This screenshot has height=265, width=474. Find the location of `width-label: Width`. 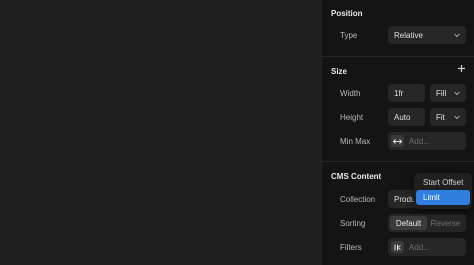

width-label: Width is located at coordinates (350, 93).